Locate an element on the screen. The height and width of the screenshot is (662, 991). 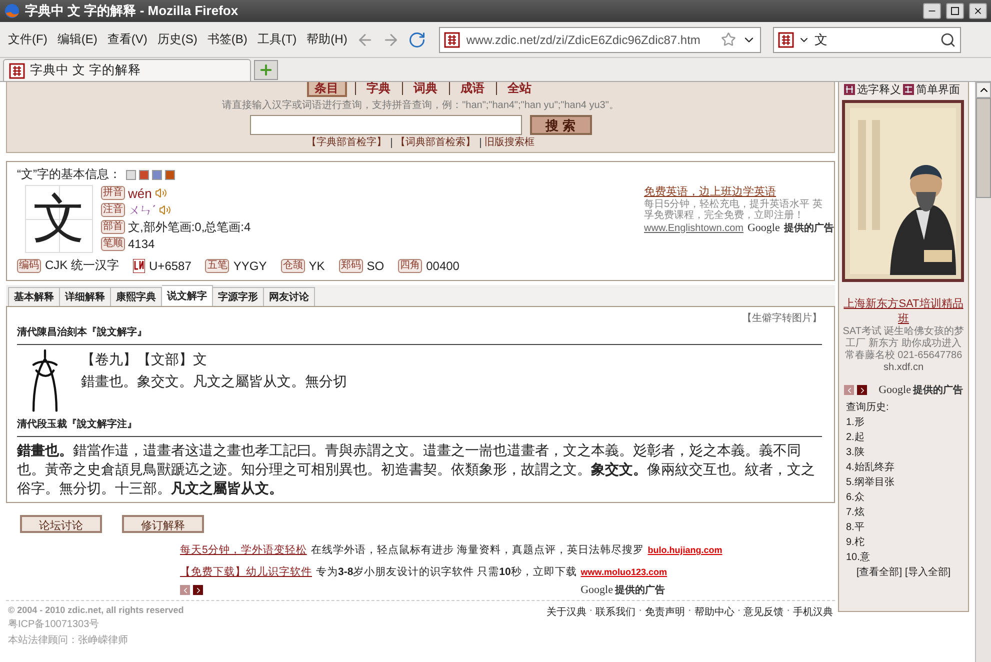
footer-link: 联系我们 is located at coordinates (616, 612).